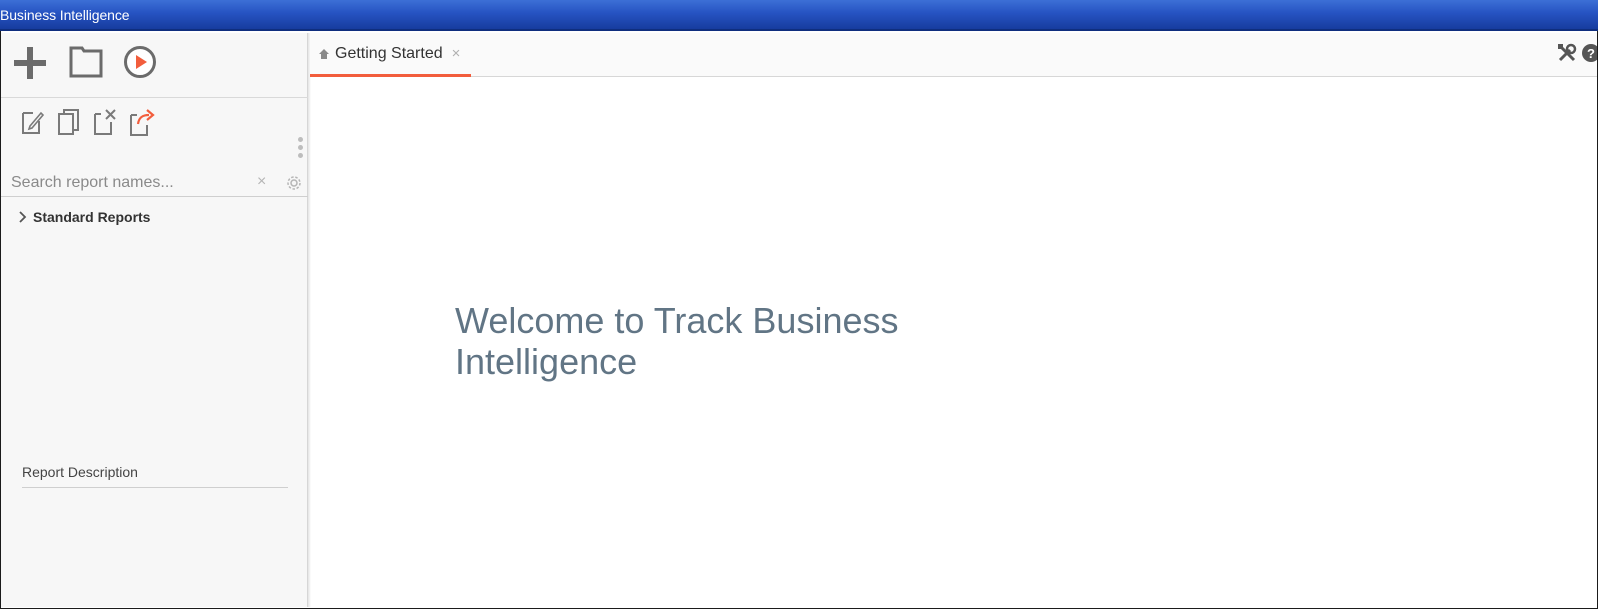 This screenshot has height=609, width=1598. I want to click on share-icon, so click(143, 122).